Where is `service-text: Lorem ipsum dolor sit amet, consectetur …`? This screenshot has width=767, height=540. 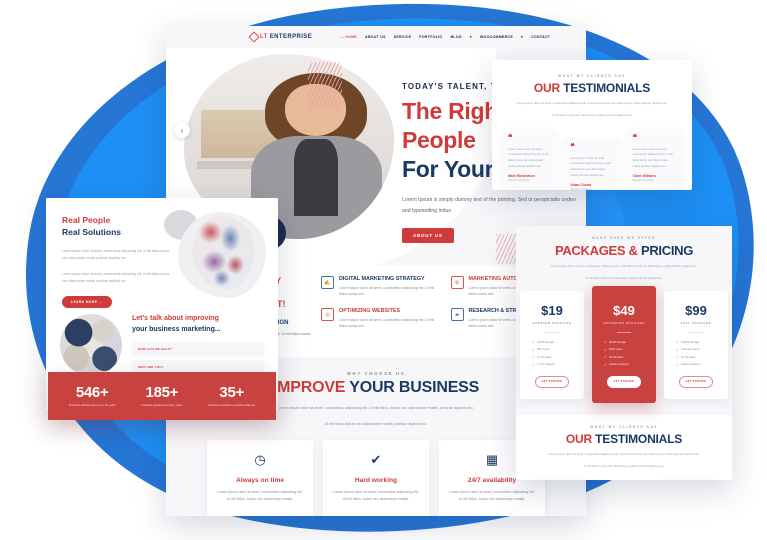 service-text: Lorem ipsum dolor sit amet, consectetur … is located at coordinates (387, 291).